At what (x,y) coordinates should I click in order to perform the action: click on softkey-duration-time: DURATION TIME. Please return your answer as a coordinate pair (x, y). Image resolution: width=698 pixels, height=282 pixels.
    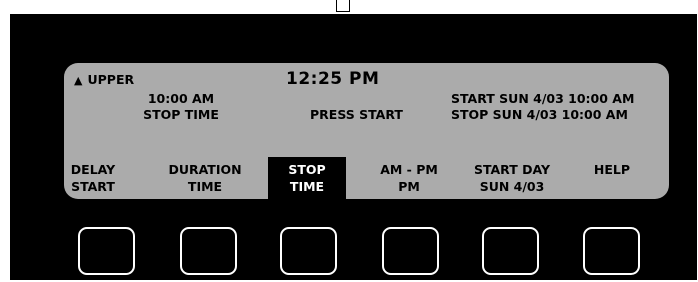
    Looking at the image, I should click on (205, 178).